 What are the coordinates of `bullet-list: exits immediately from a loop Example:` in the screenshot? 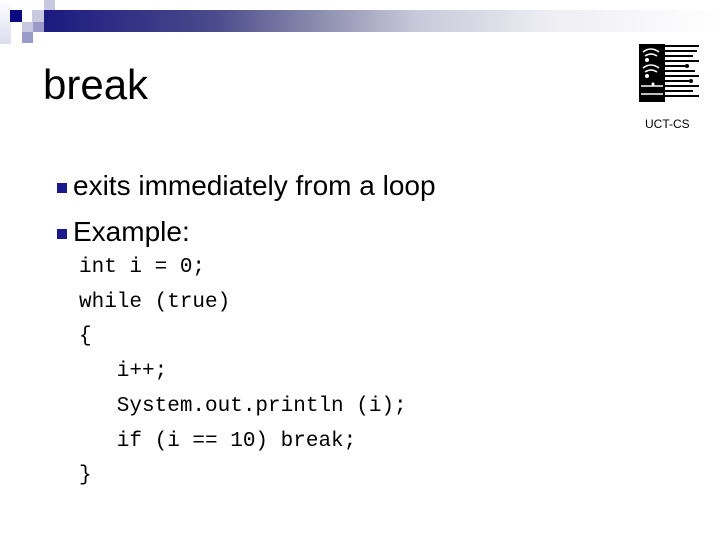 It's located at (246, 209).